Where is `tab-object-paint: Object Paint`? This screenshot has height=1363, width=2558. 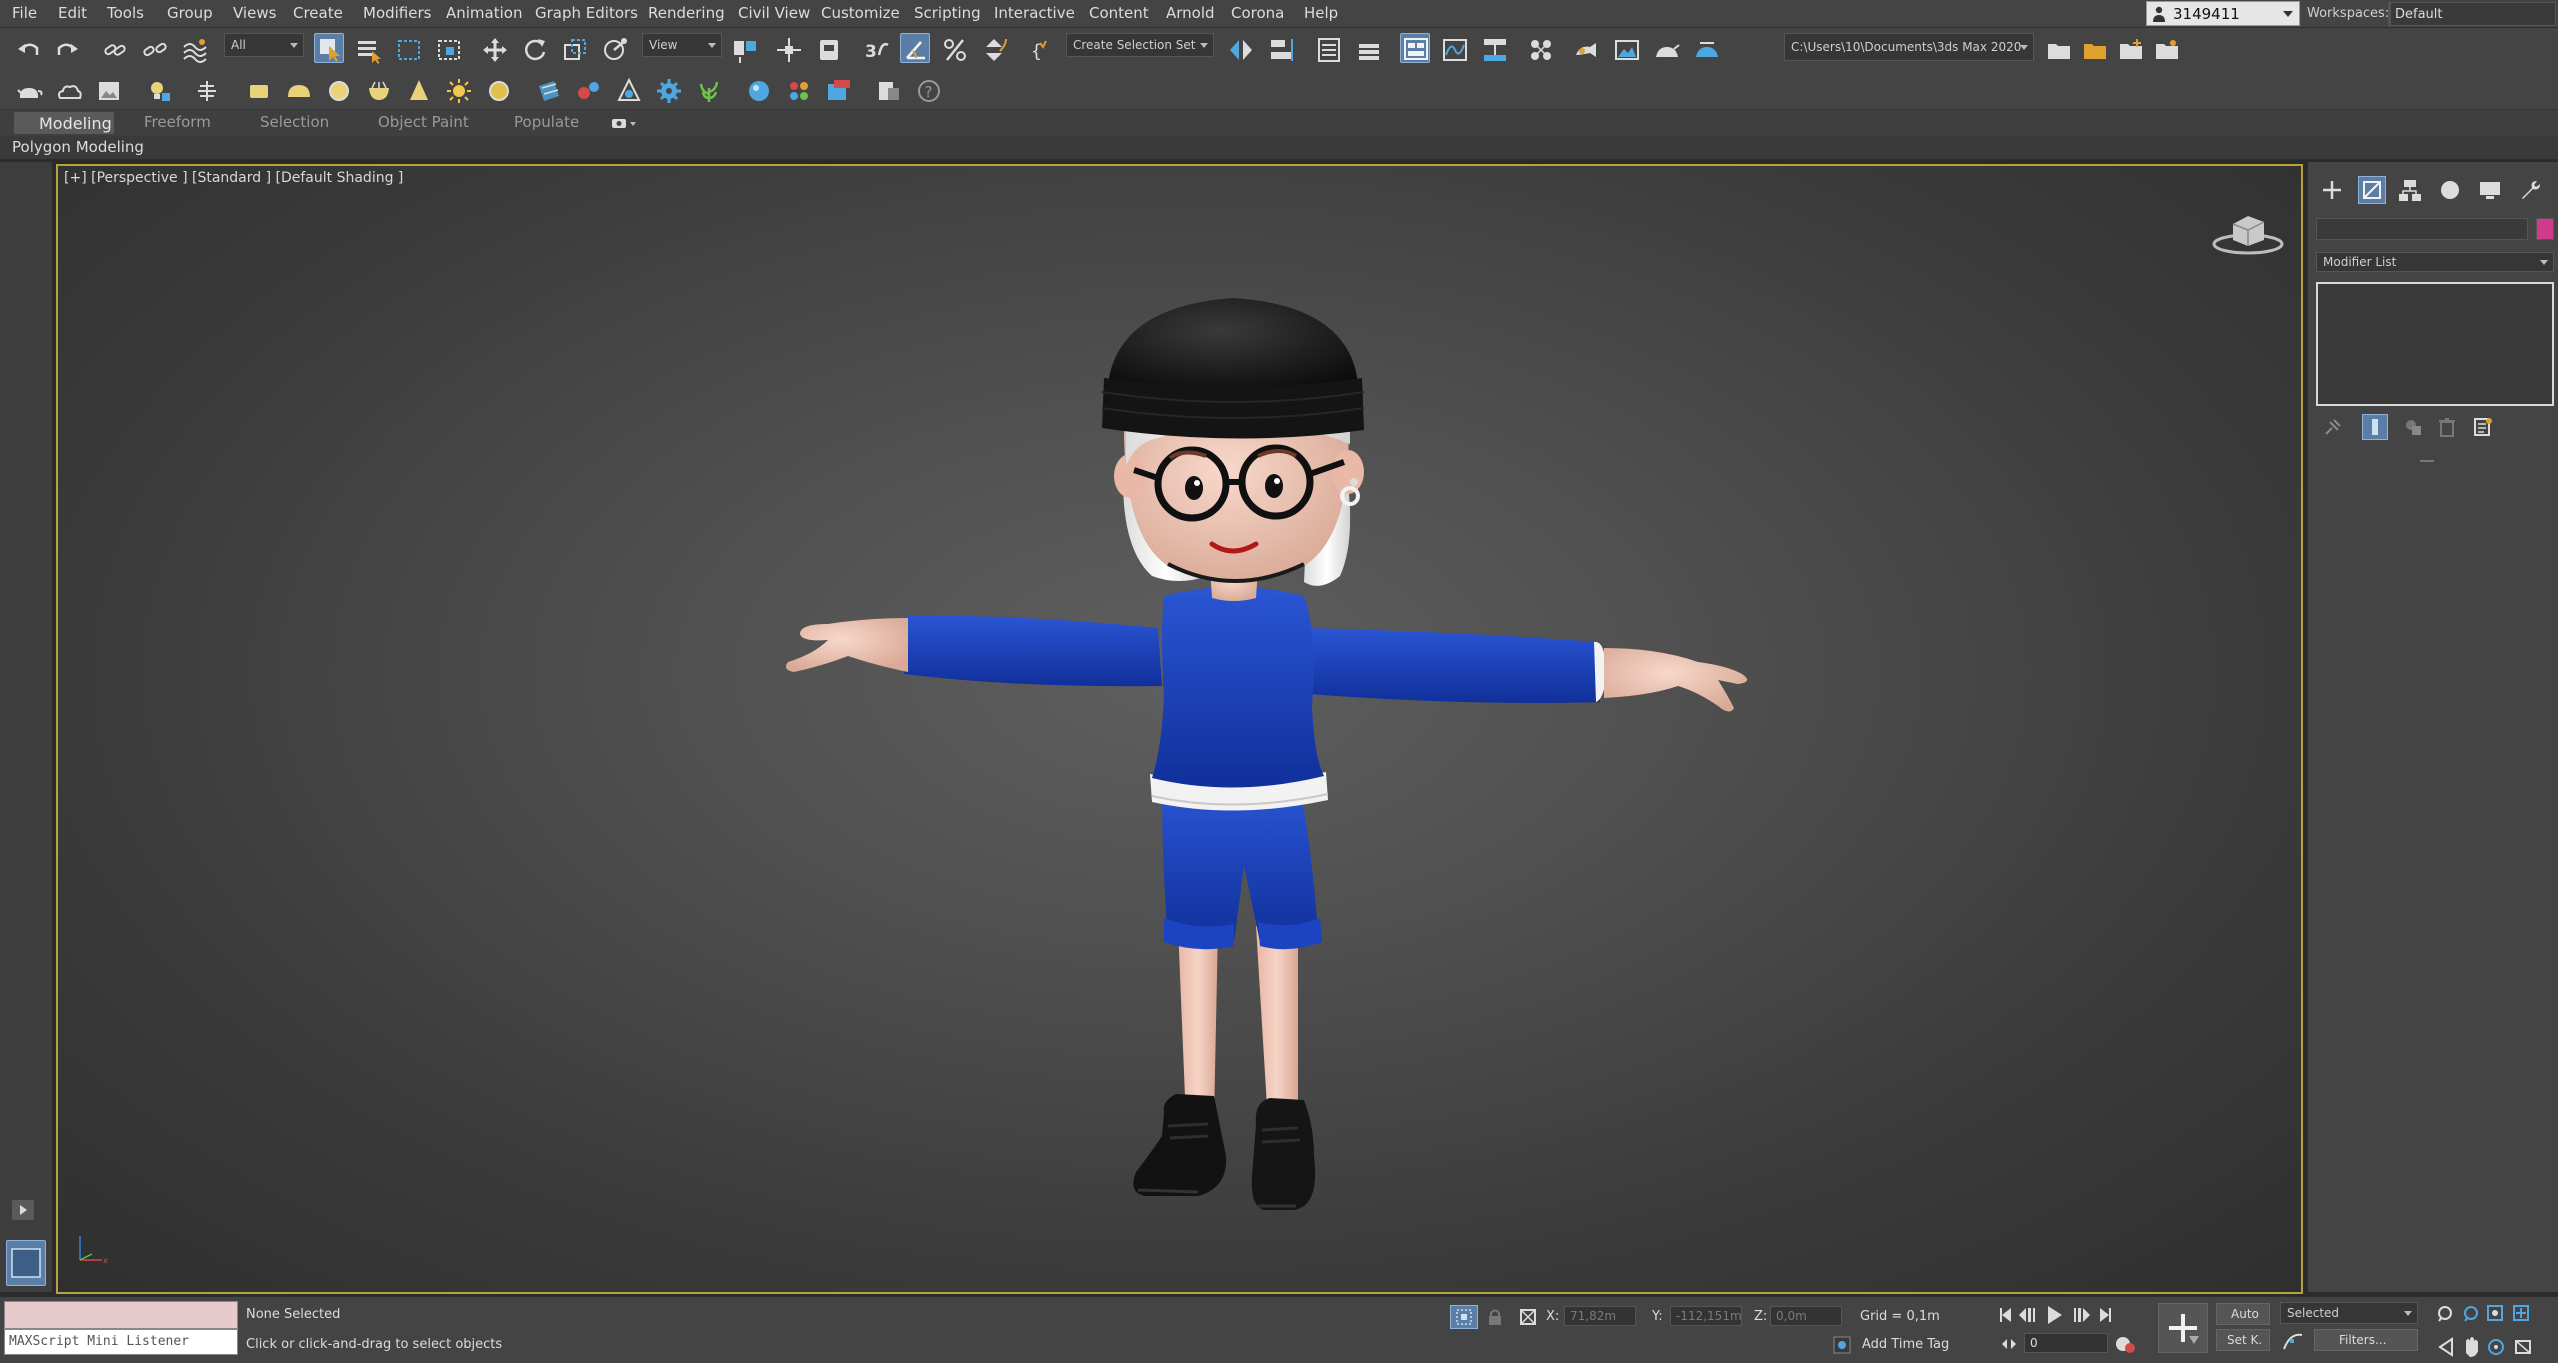
tab-object-paint: Object Paint is located at coordinates (423, 122).